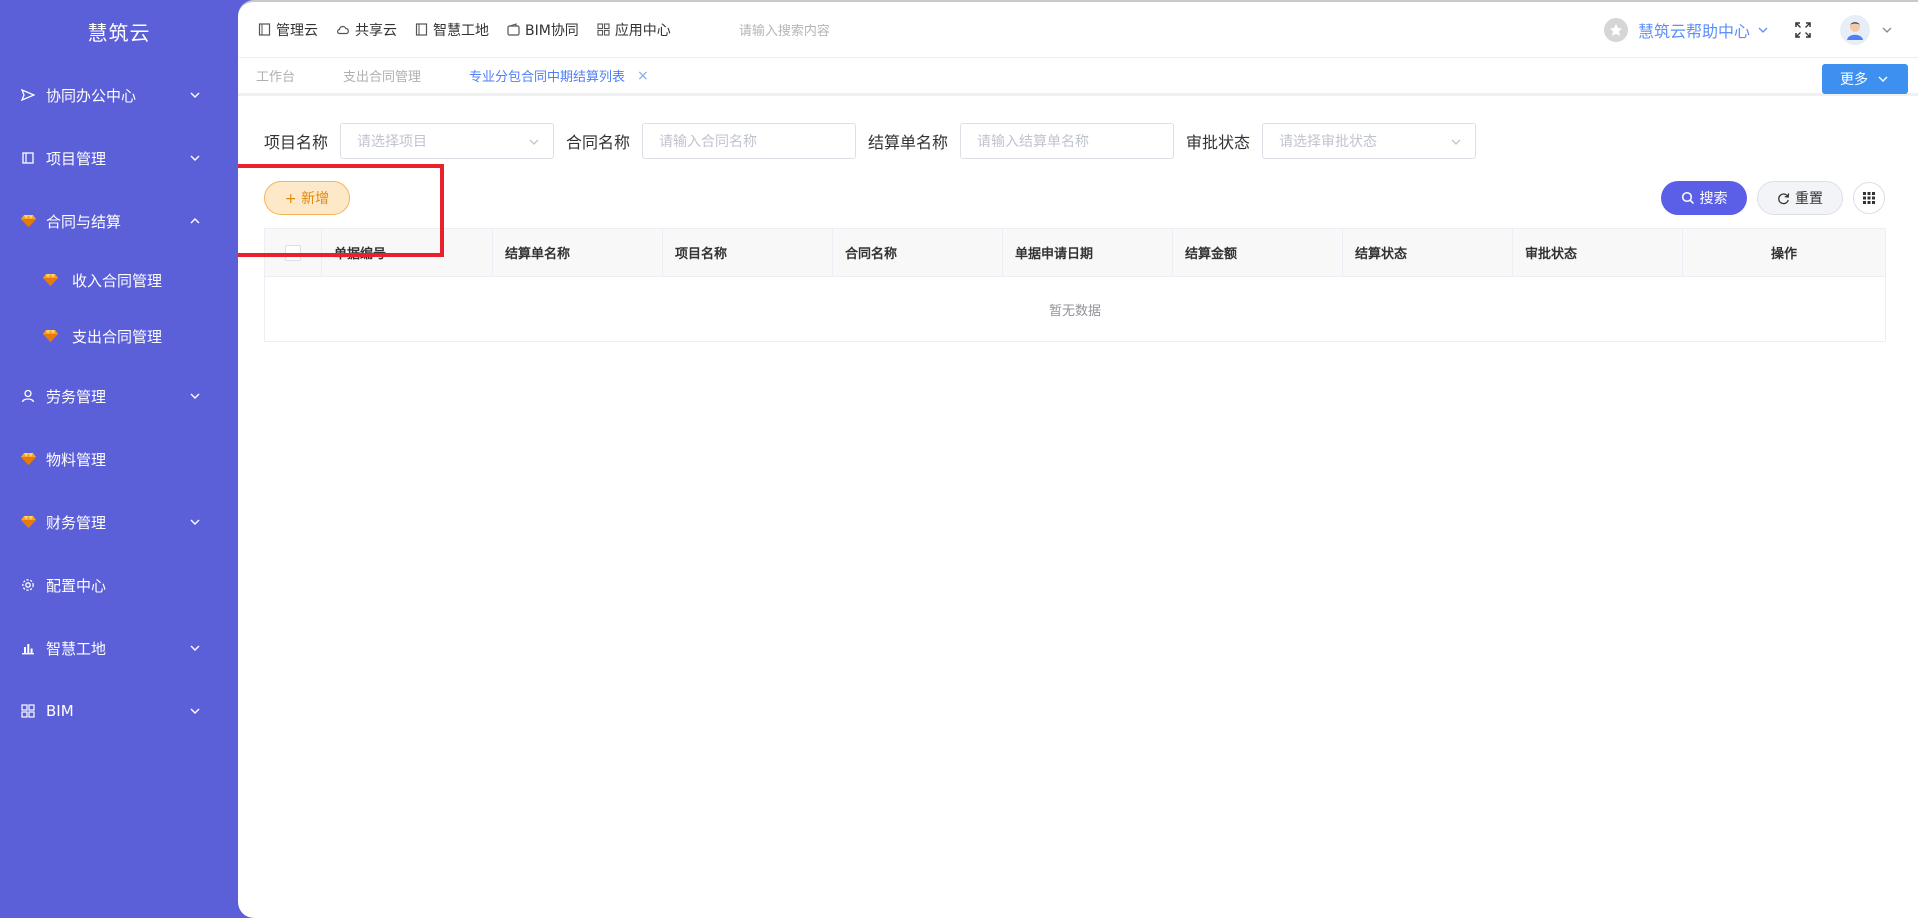  Describe the element at coordinates (1078, 30) in the screenshot. I see `top-bar: 管理云 共享云 智慧工地 BIM协同 应用中心 请输入搜索内容 慧筑云帮助中心` at that location.